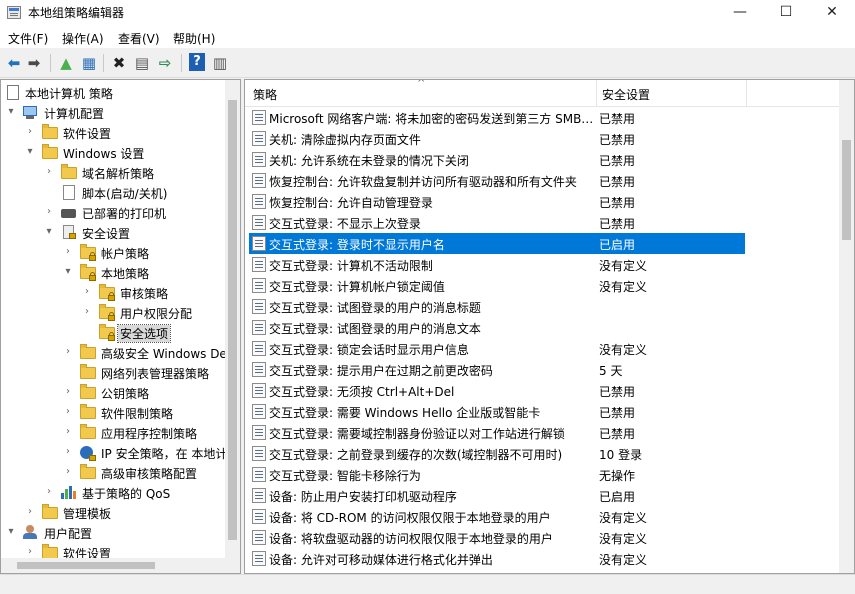 Image resolution: width=855 pixels, height=594 pixels. What do you see at coordinates (497, 432) in the screenshot?
I see `policy-row: 交互式登录: 需要域控制器身份验证以对工作站进行解锁 已禁用` at bounding box center [497, 432].